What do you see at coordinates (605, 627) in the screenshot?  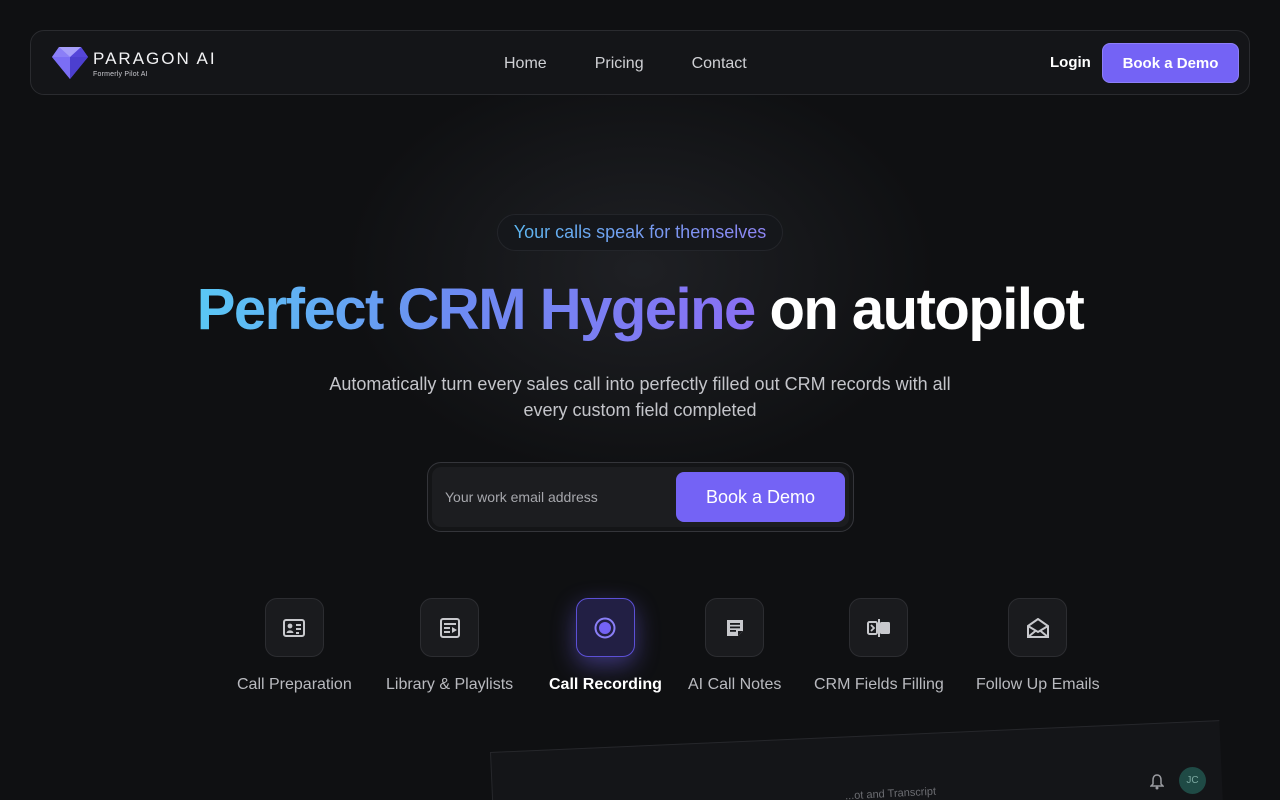 I see `record-icon` at bounding box center [605, 627].